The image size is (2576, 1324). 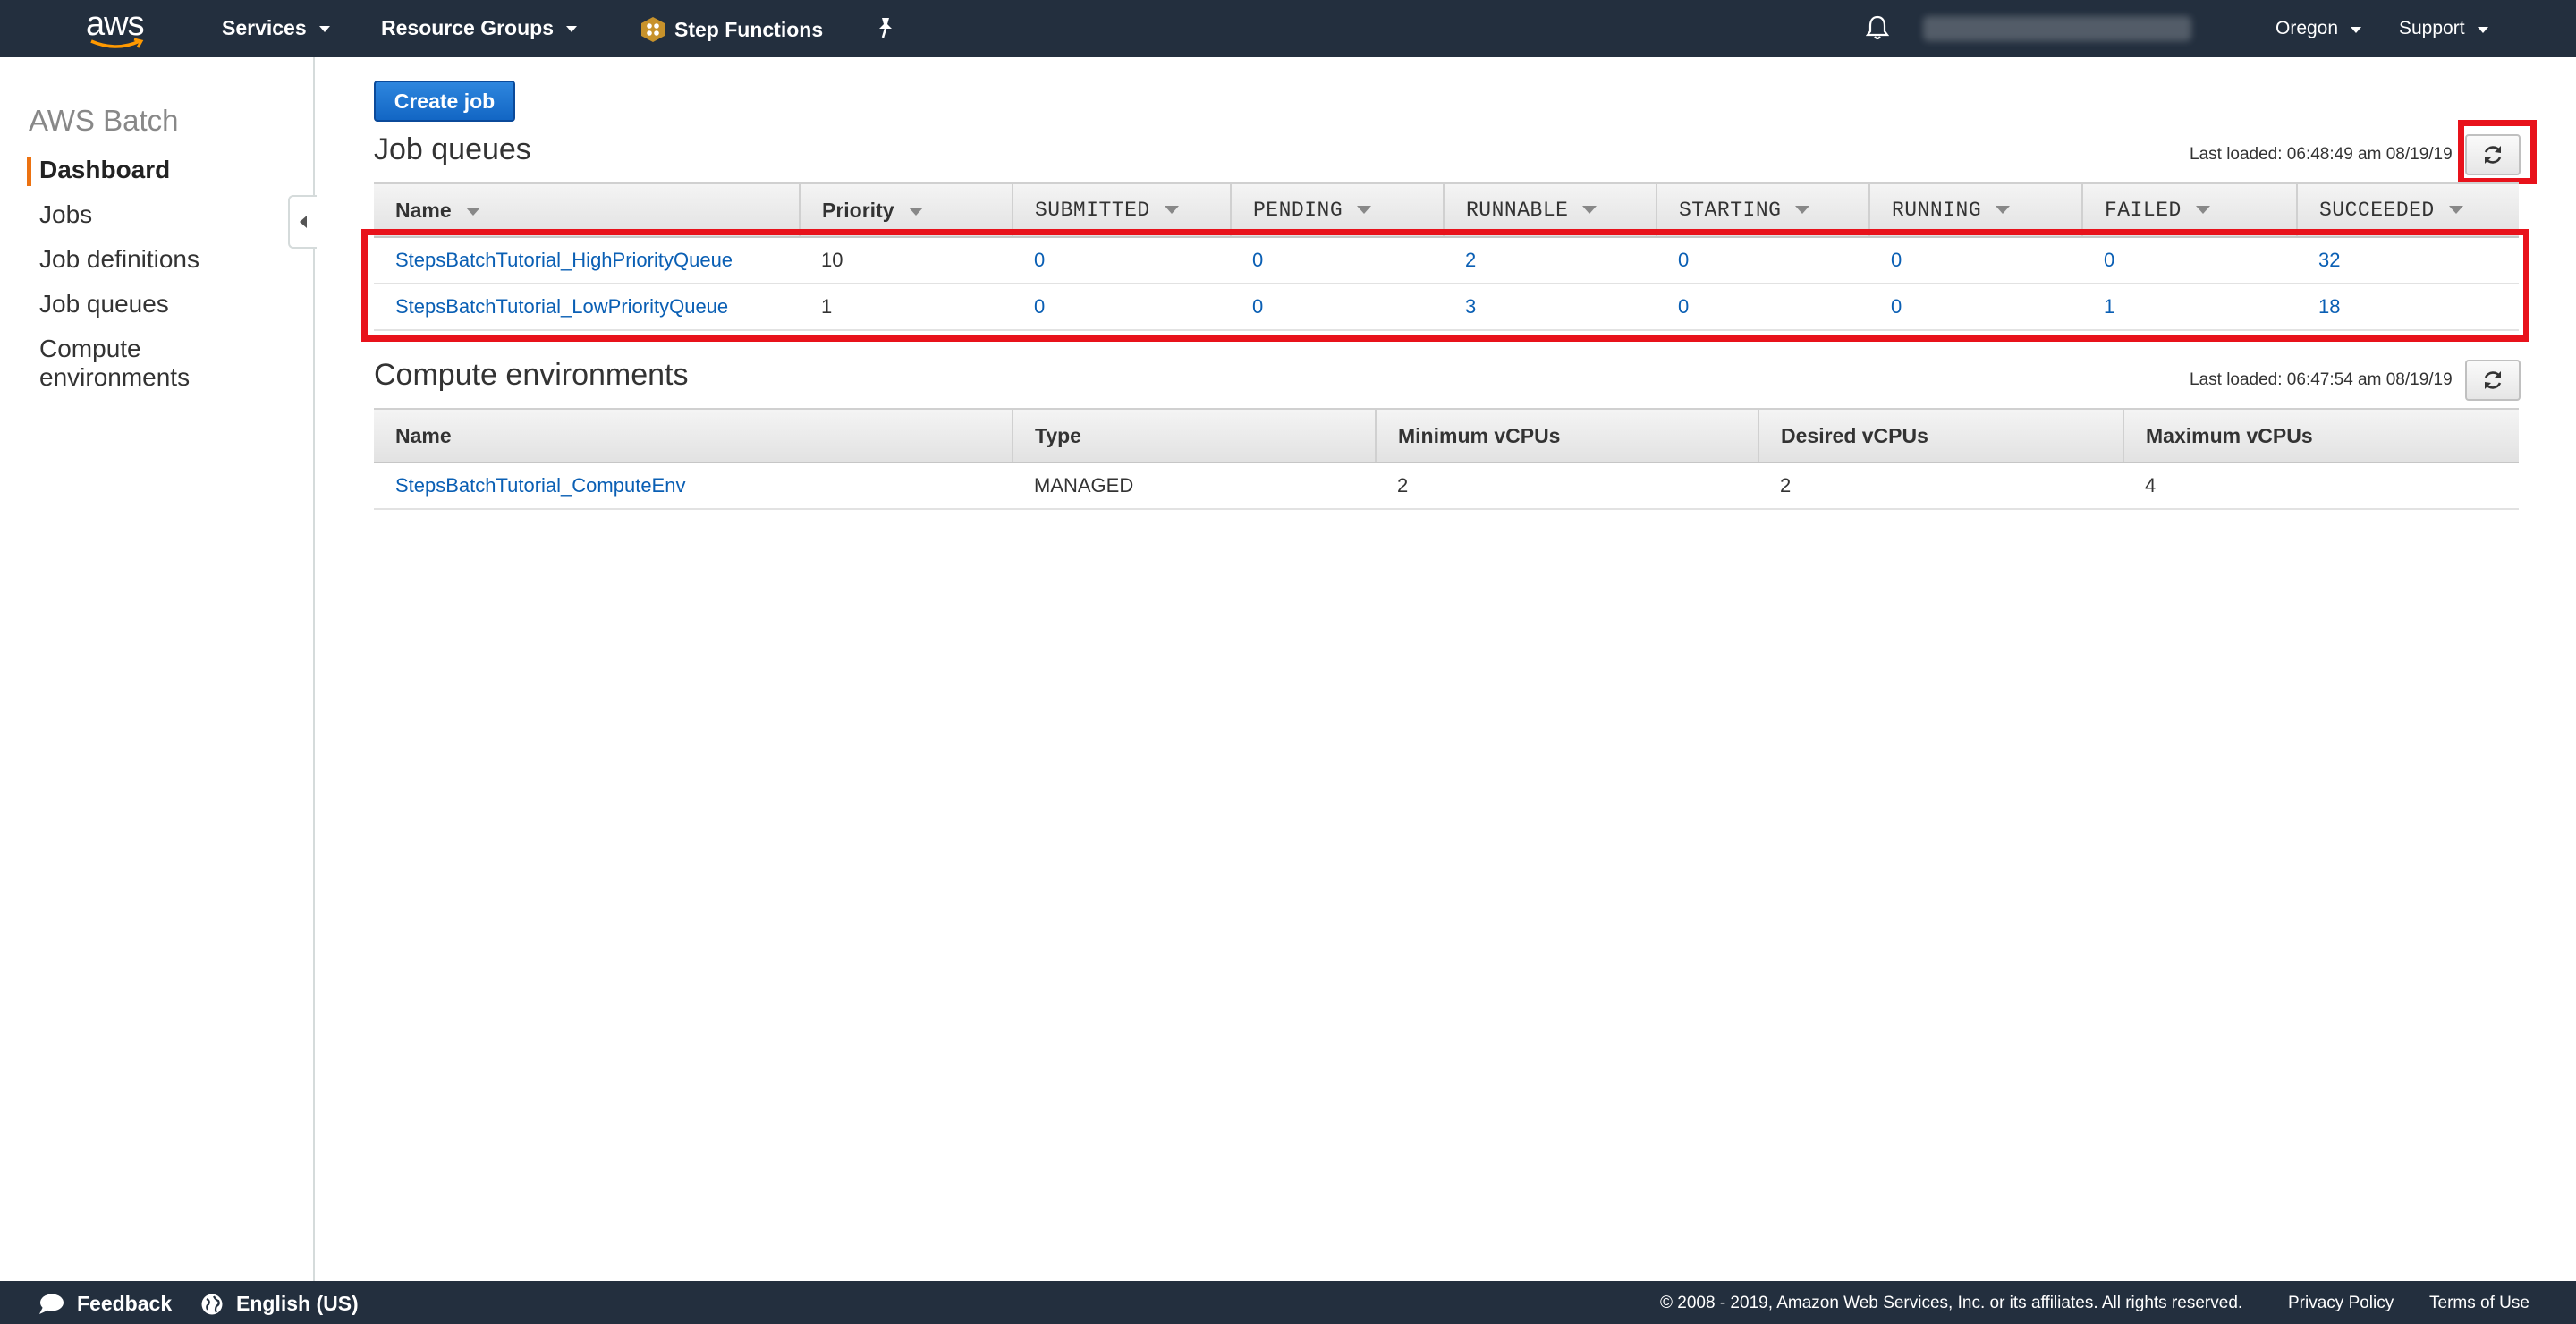 I want to click on resource-groups-label: Resource Groups, so click(x=467, y=27).